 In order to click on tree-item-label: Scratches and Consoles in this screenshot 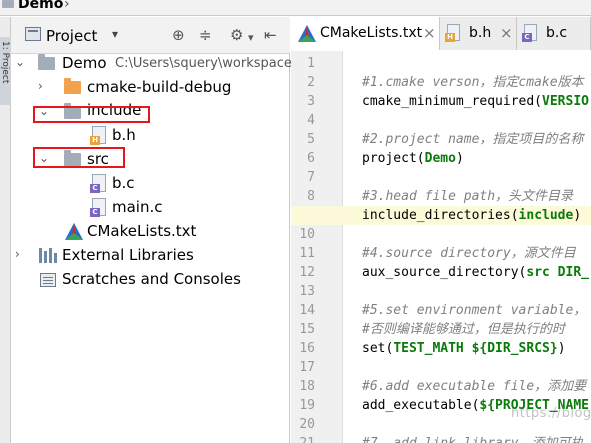, I will do `click(151, 279)`.